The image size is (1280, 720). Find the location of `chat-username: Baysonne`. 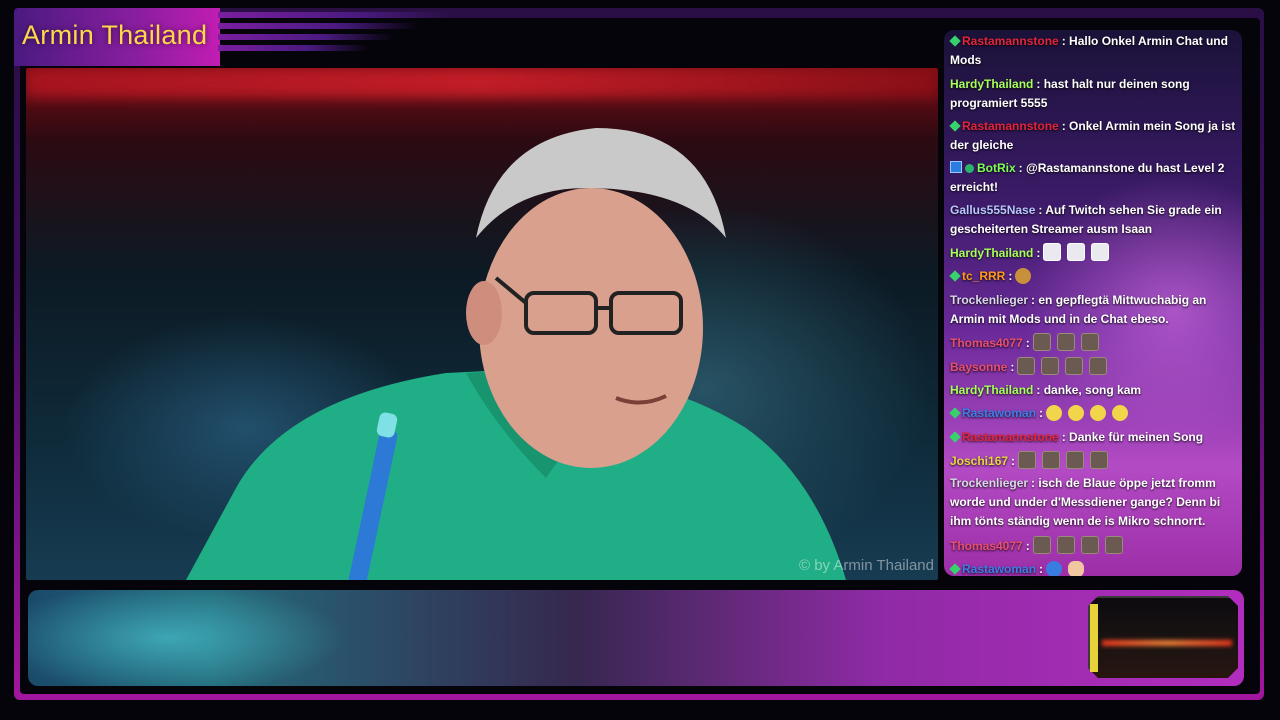

chat-username: Baysonne is located at coordinates (978, 367).